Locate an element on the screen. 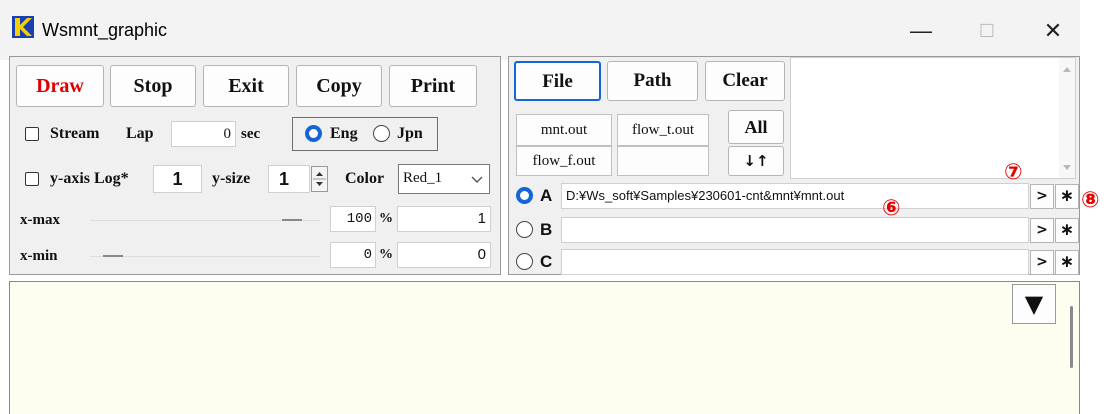 The image size is (1107, 414). slot-b-label: B is located at coordinates (546, 229).